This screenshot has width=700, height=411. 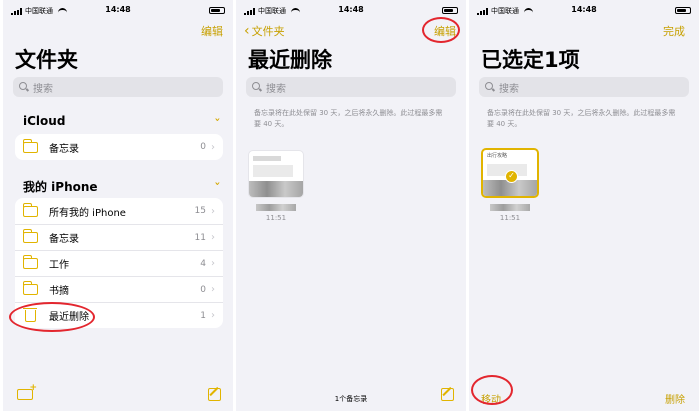 I want to click on folder-label: 书摘, so click(x=59, y=291).